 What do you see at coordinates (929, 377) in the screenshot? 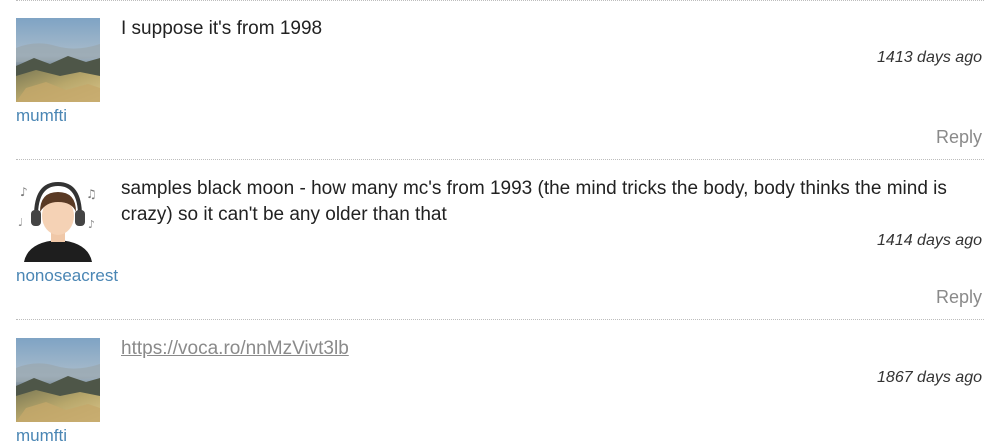
I see `timestamp: 1867 days ago` at bounding box center [929, 377].